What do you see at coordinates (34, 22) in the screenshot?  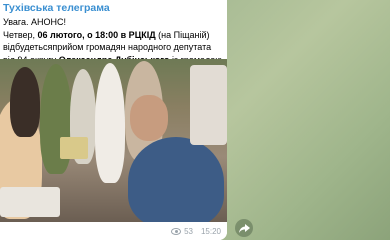 I see `post-line-1: Увага. АНОНС!` at bounding box center [34, 22].